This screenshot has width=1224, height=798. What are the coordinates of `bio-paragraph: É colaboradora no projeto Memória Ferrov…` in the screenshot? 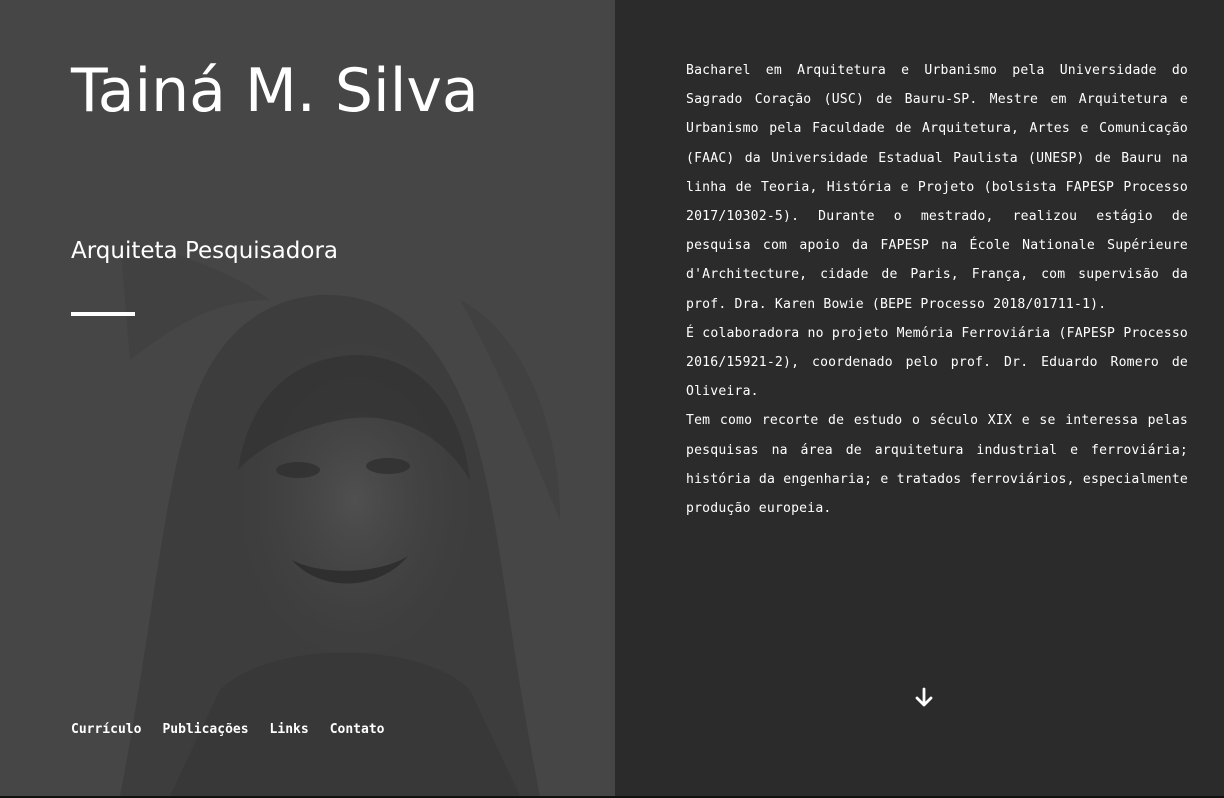 It's located at (937, 362).